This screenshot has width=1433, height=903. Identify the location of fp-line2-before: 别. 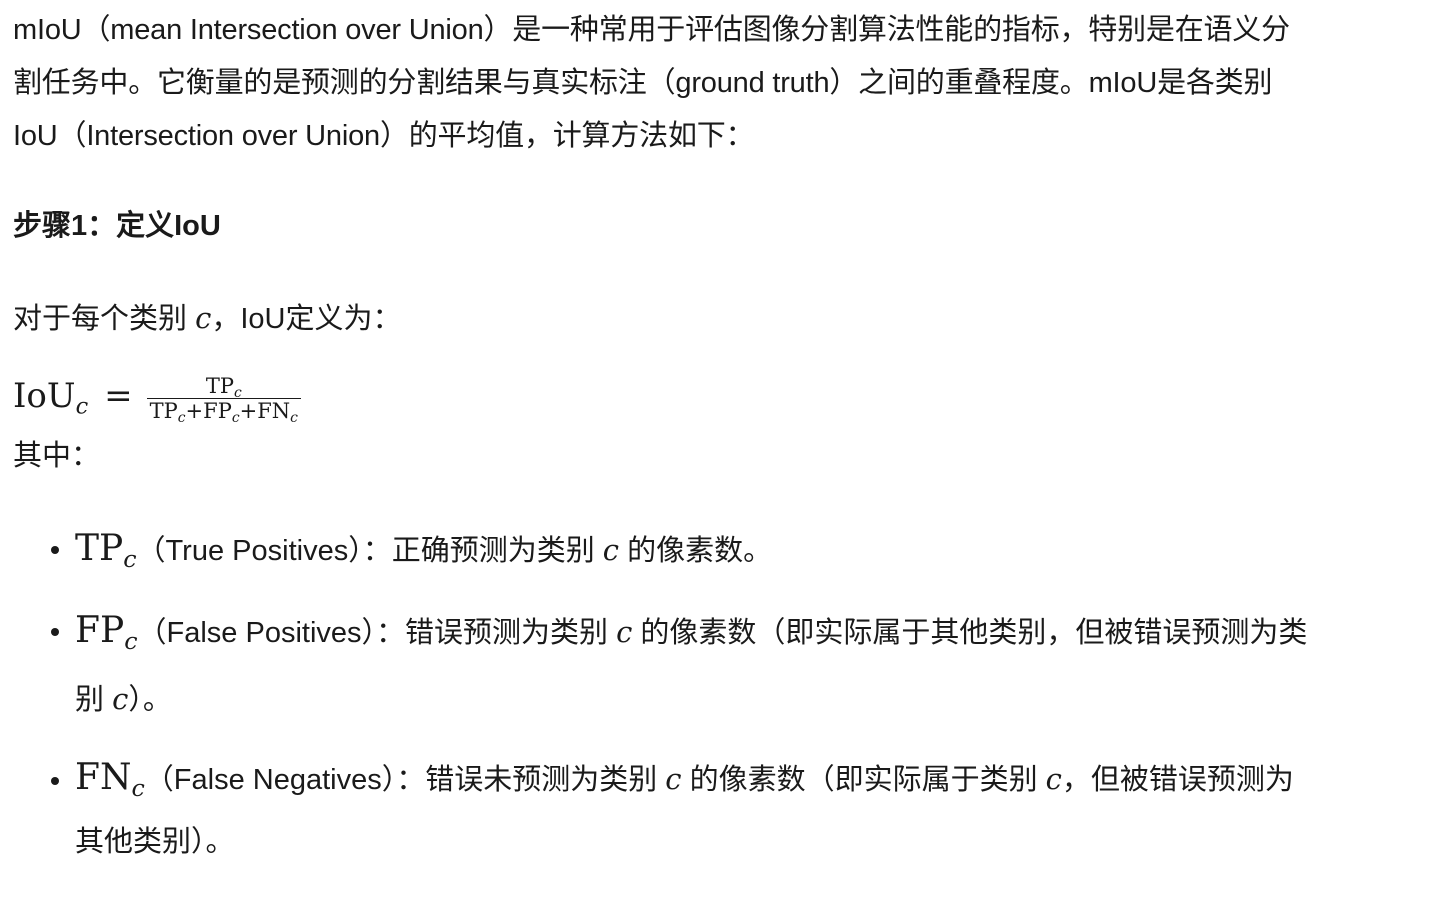
(94, 700).